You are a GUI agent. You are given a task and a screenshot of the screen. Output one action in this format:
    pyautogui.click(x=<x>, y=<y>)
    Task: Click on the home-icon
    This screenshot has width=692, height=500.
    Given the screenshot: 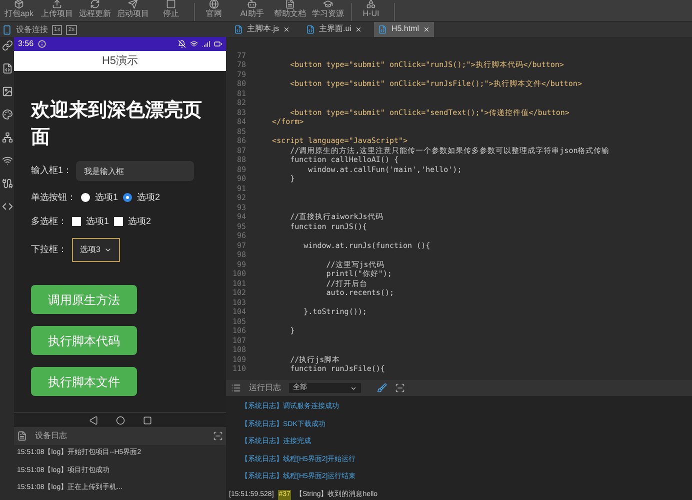 What is the action you would take?
    pyautogui.click(x=120, y=420)
    